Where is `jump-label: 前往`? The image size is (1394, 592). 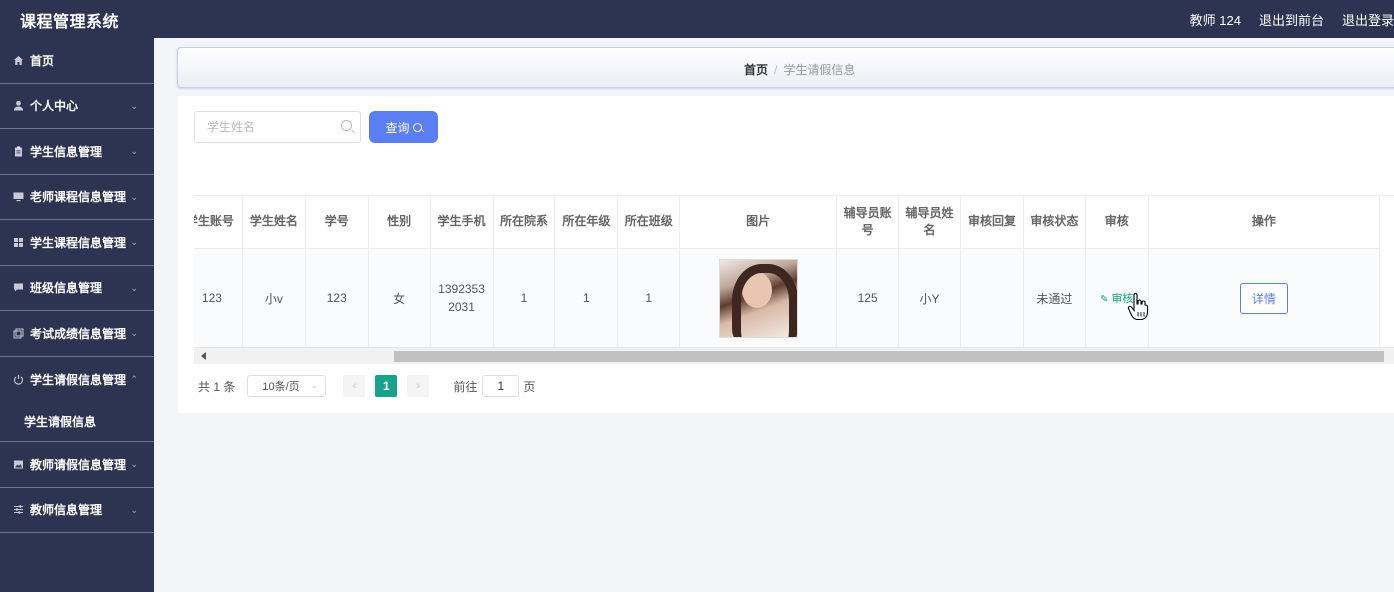 jump-label: 前往 is located at coordinates (465, 386).